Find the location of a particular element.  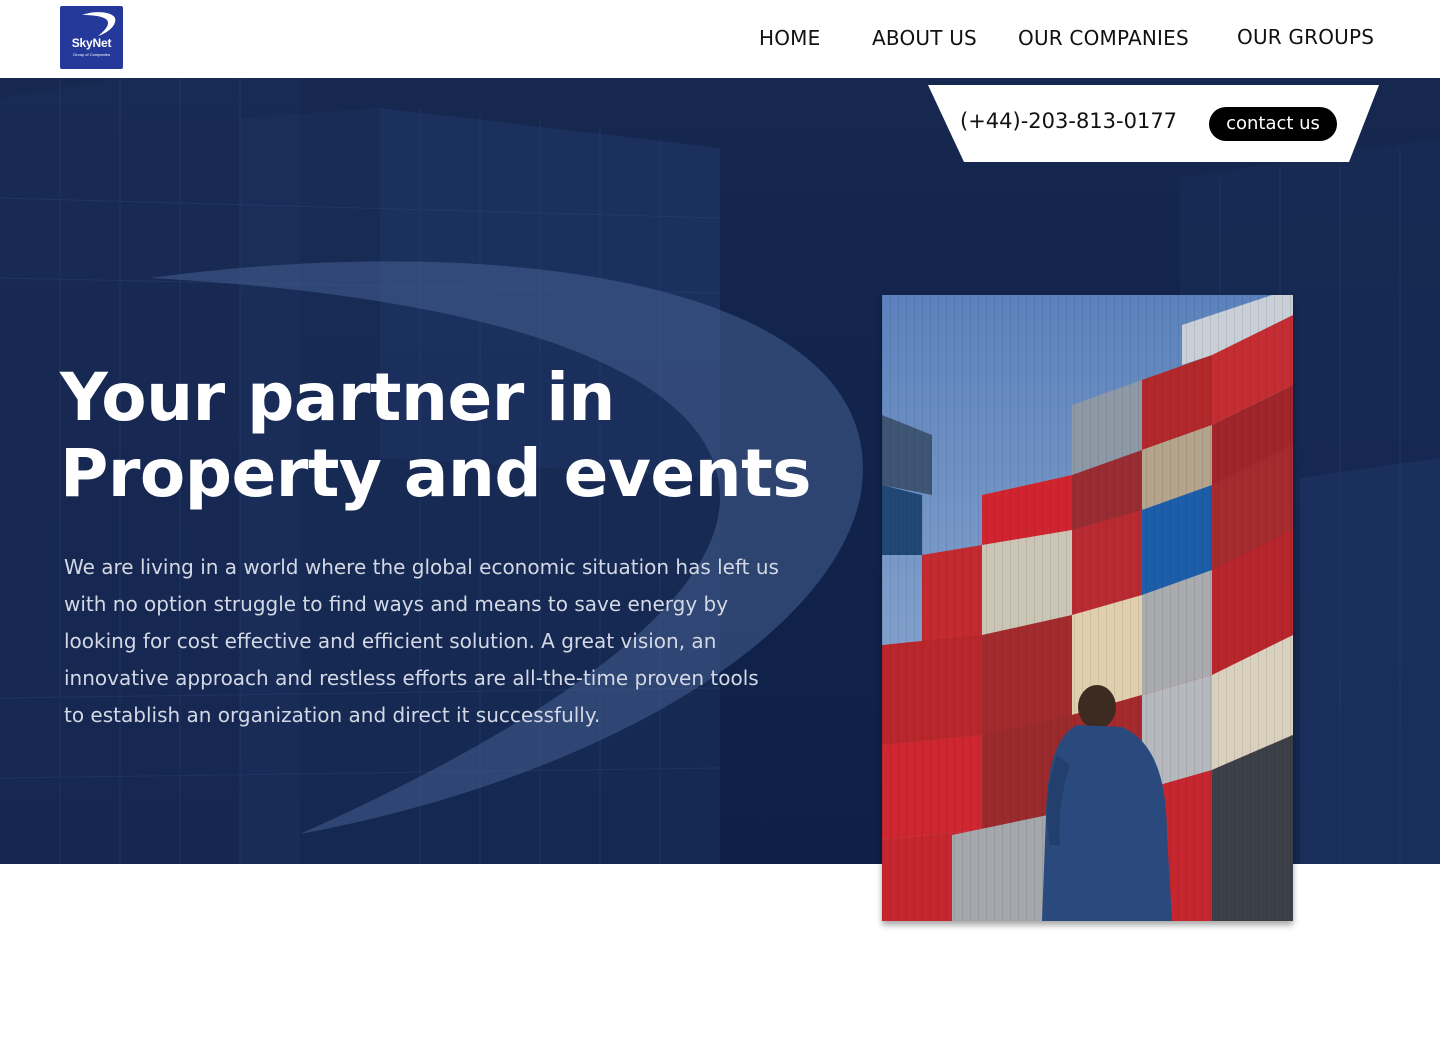

nav-home: HOME is located at coordinates (789, 38).